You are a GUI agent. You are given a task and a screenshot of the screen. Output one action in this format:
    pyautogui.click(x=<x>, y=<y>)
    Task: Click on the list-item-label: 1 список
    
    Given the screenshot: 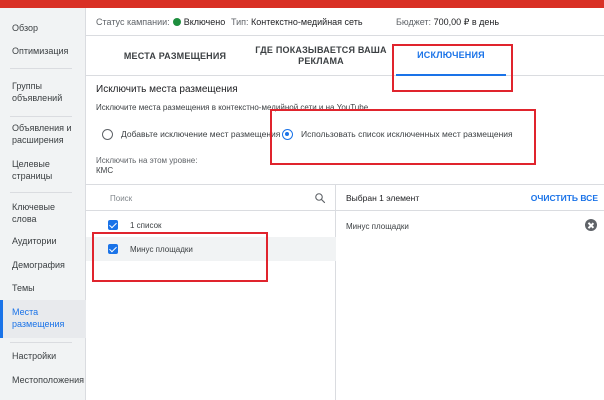 What is the action you would take?
    pyautogui.click(x=146, y=225)
    